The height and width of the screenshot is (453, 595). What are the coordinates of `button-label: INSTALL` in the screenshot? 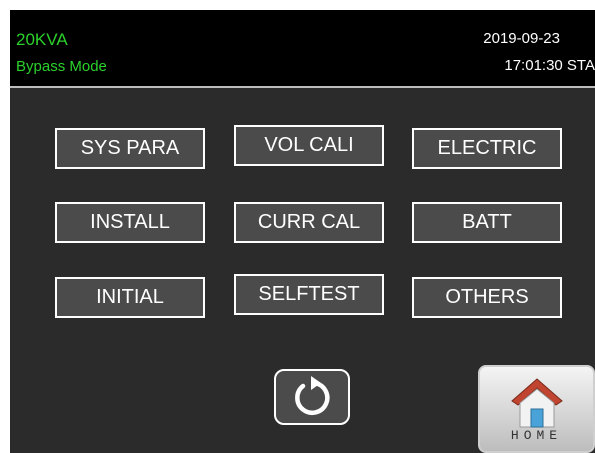 It's located at (130, 222).